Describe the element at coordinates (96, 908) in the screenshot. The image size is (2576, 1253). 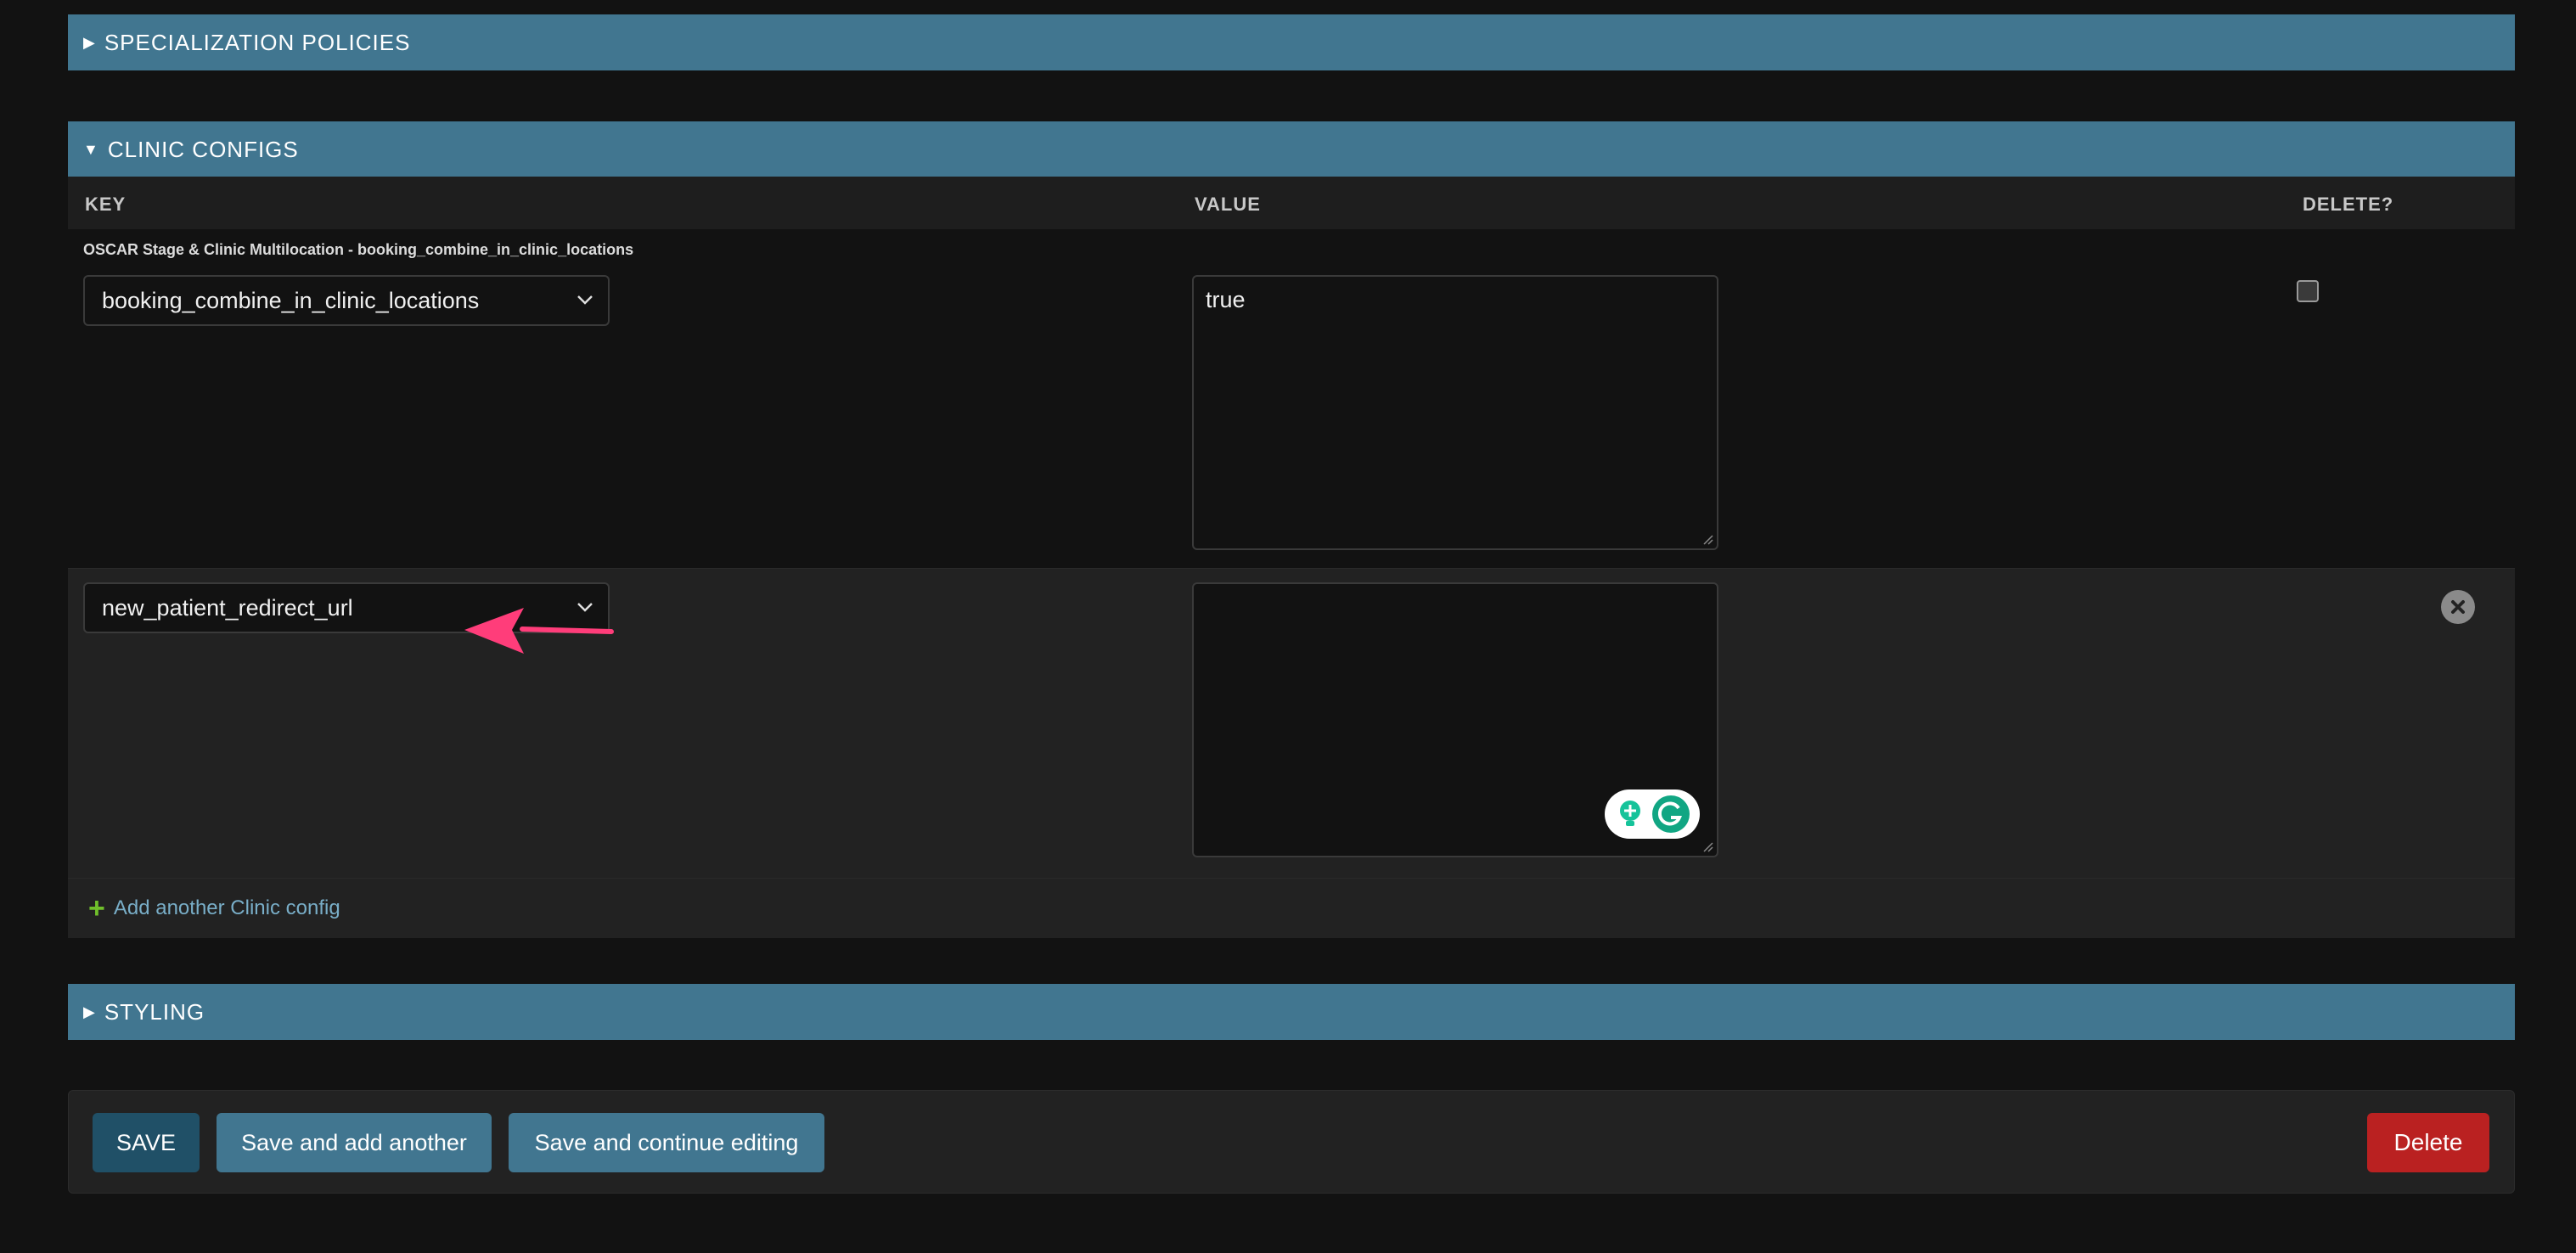
I see `plus-icon: +` at that location.